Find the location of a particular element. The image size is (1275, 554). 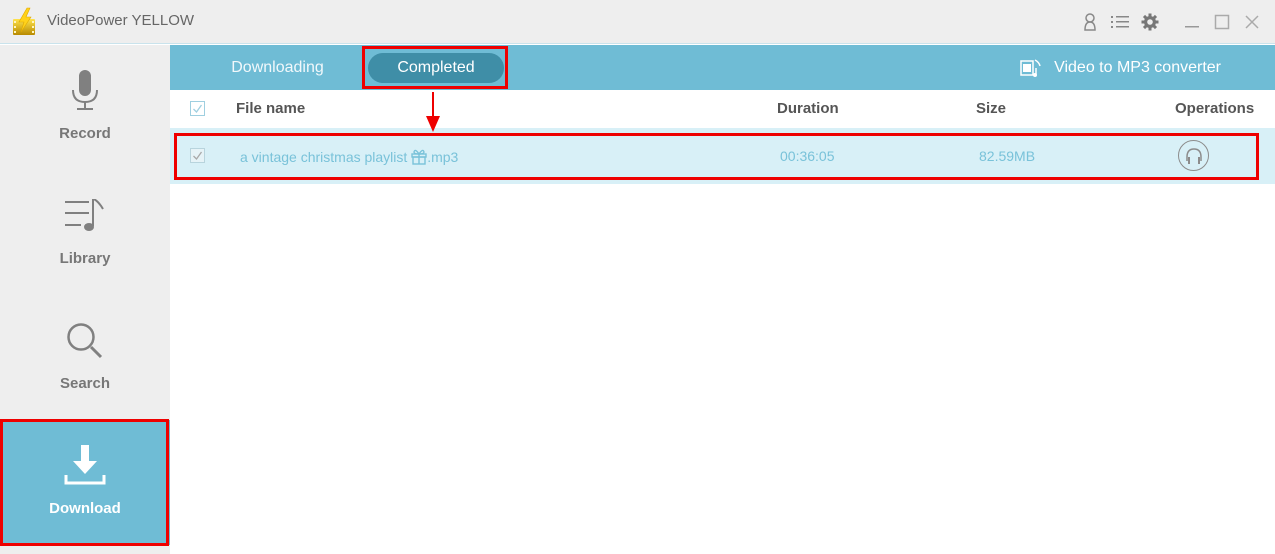

row-checkbox is located at coordinates (197, 155).